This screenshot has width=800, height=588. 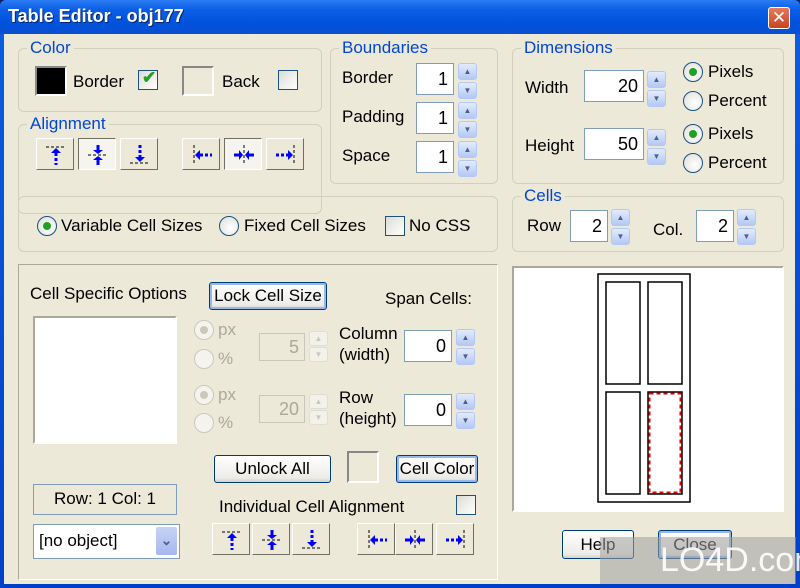 I want to click on color-group: Color Border ✔ Back, so click(x=170, y=75).